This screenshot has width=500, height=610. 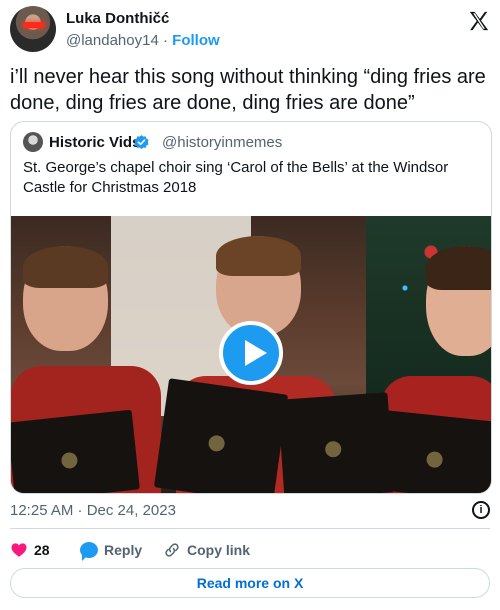 What do you see at coordinates (221, 435) in the screenshot?
I see `video-hymn-book-center` at bounding box center [221, 435].